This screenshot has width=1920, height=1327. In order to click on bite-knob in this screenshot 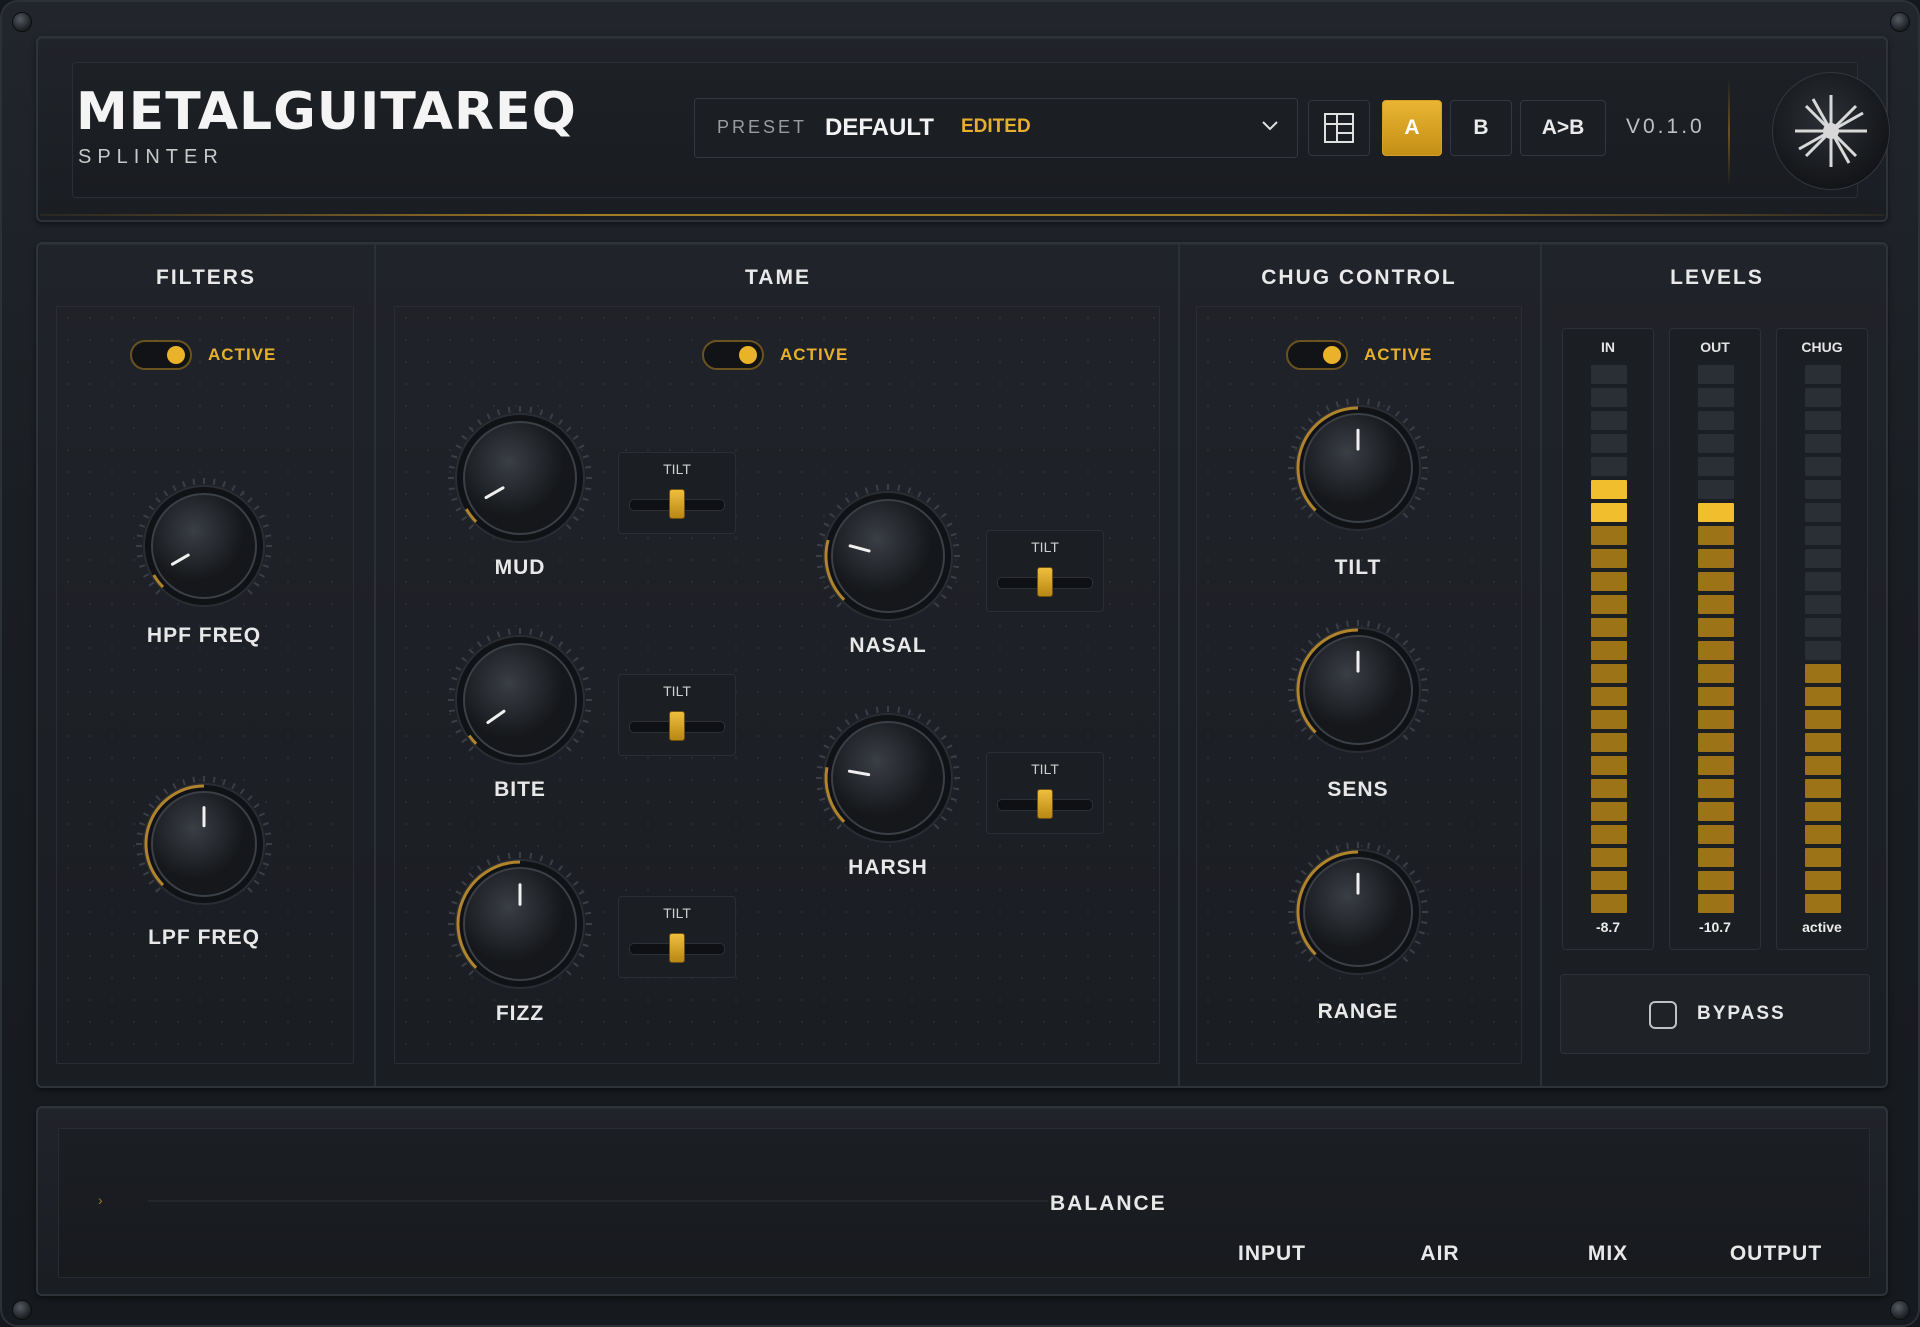, I will do `click(520, 700)`.